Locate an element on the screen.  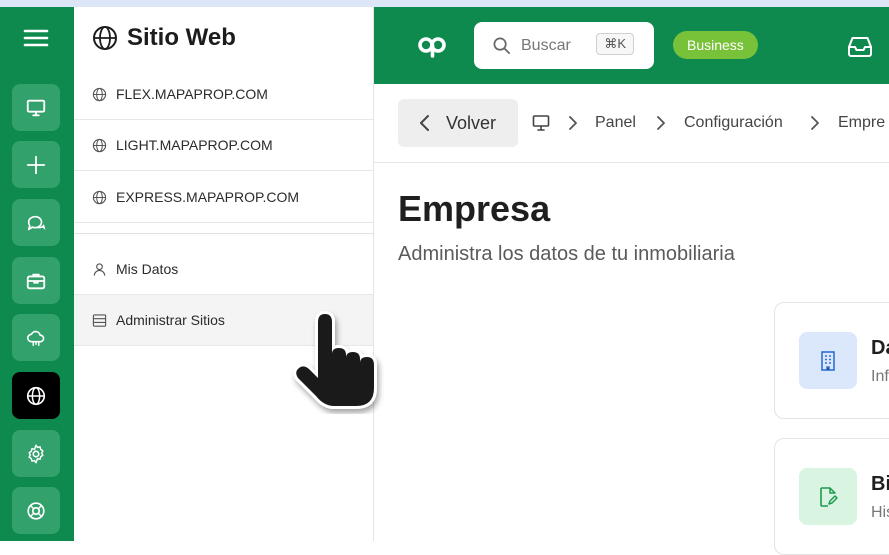
lifebuoy-icon is located at coordinates (36, 510).